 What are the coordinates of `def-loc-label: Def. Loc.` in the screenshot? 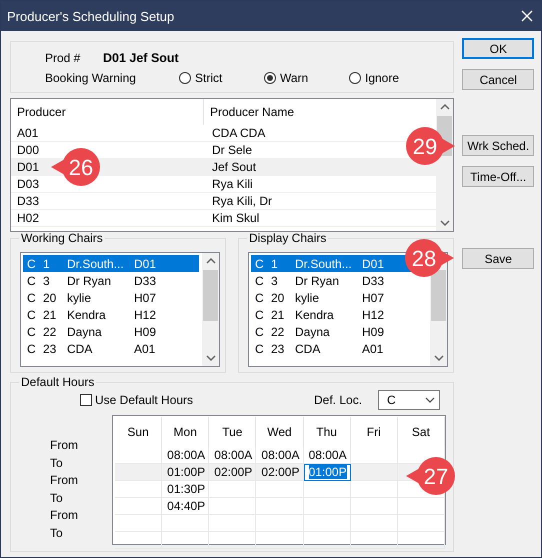 It's located at (339, 400).